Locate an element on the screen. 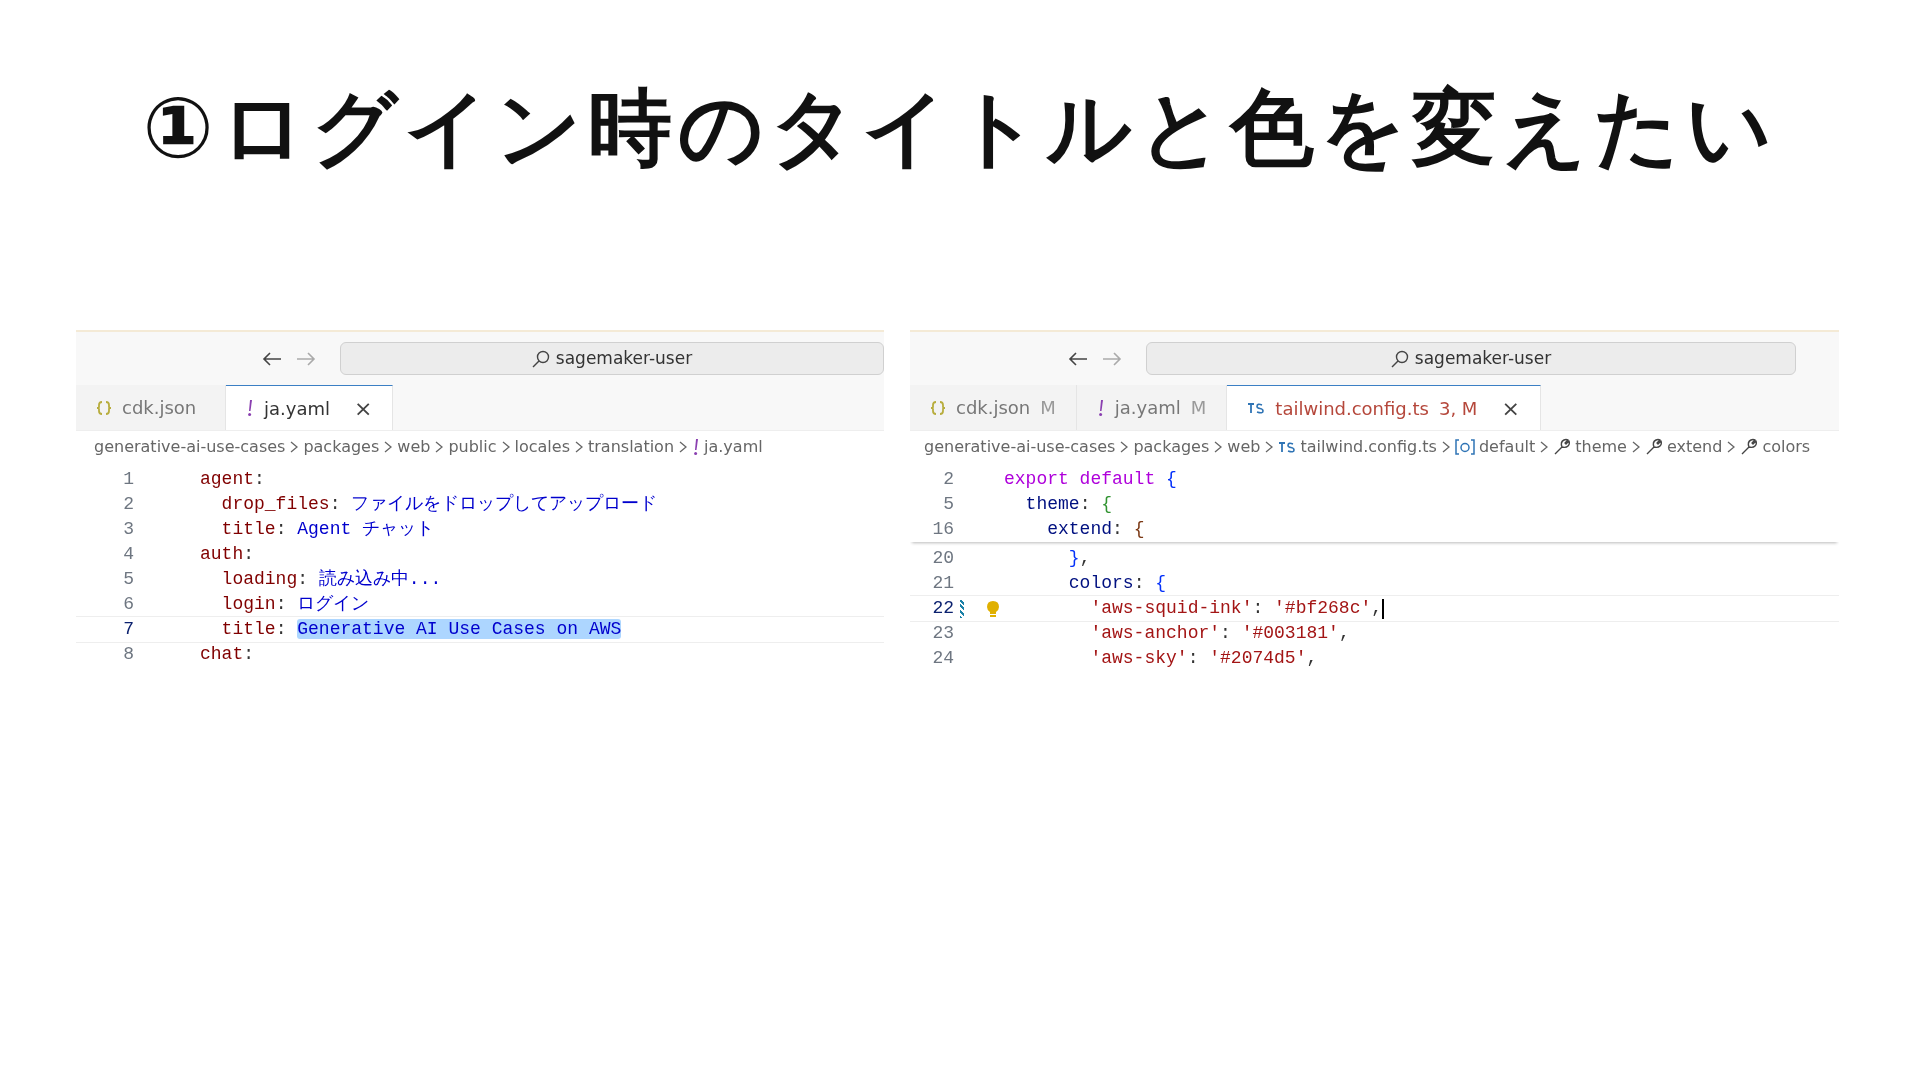 This screenshot has width=1920, height=1080. line-number: 3 is located at coordinates (128, 529).